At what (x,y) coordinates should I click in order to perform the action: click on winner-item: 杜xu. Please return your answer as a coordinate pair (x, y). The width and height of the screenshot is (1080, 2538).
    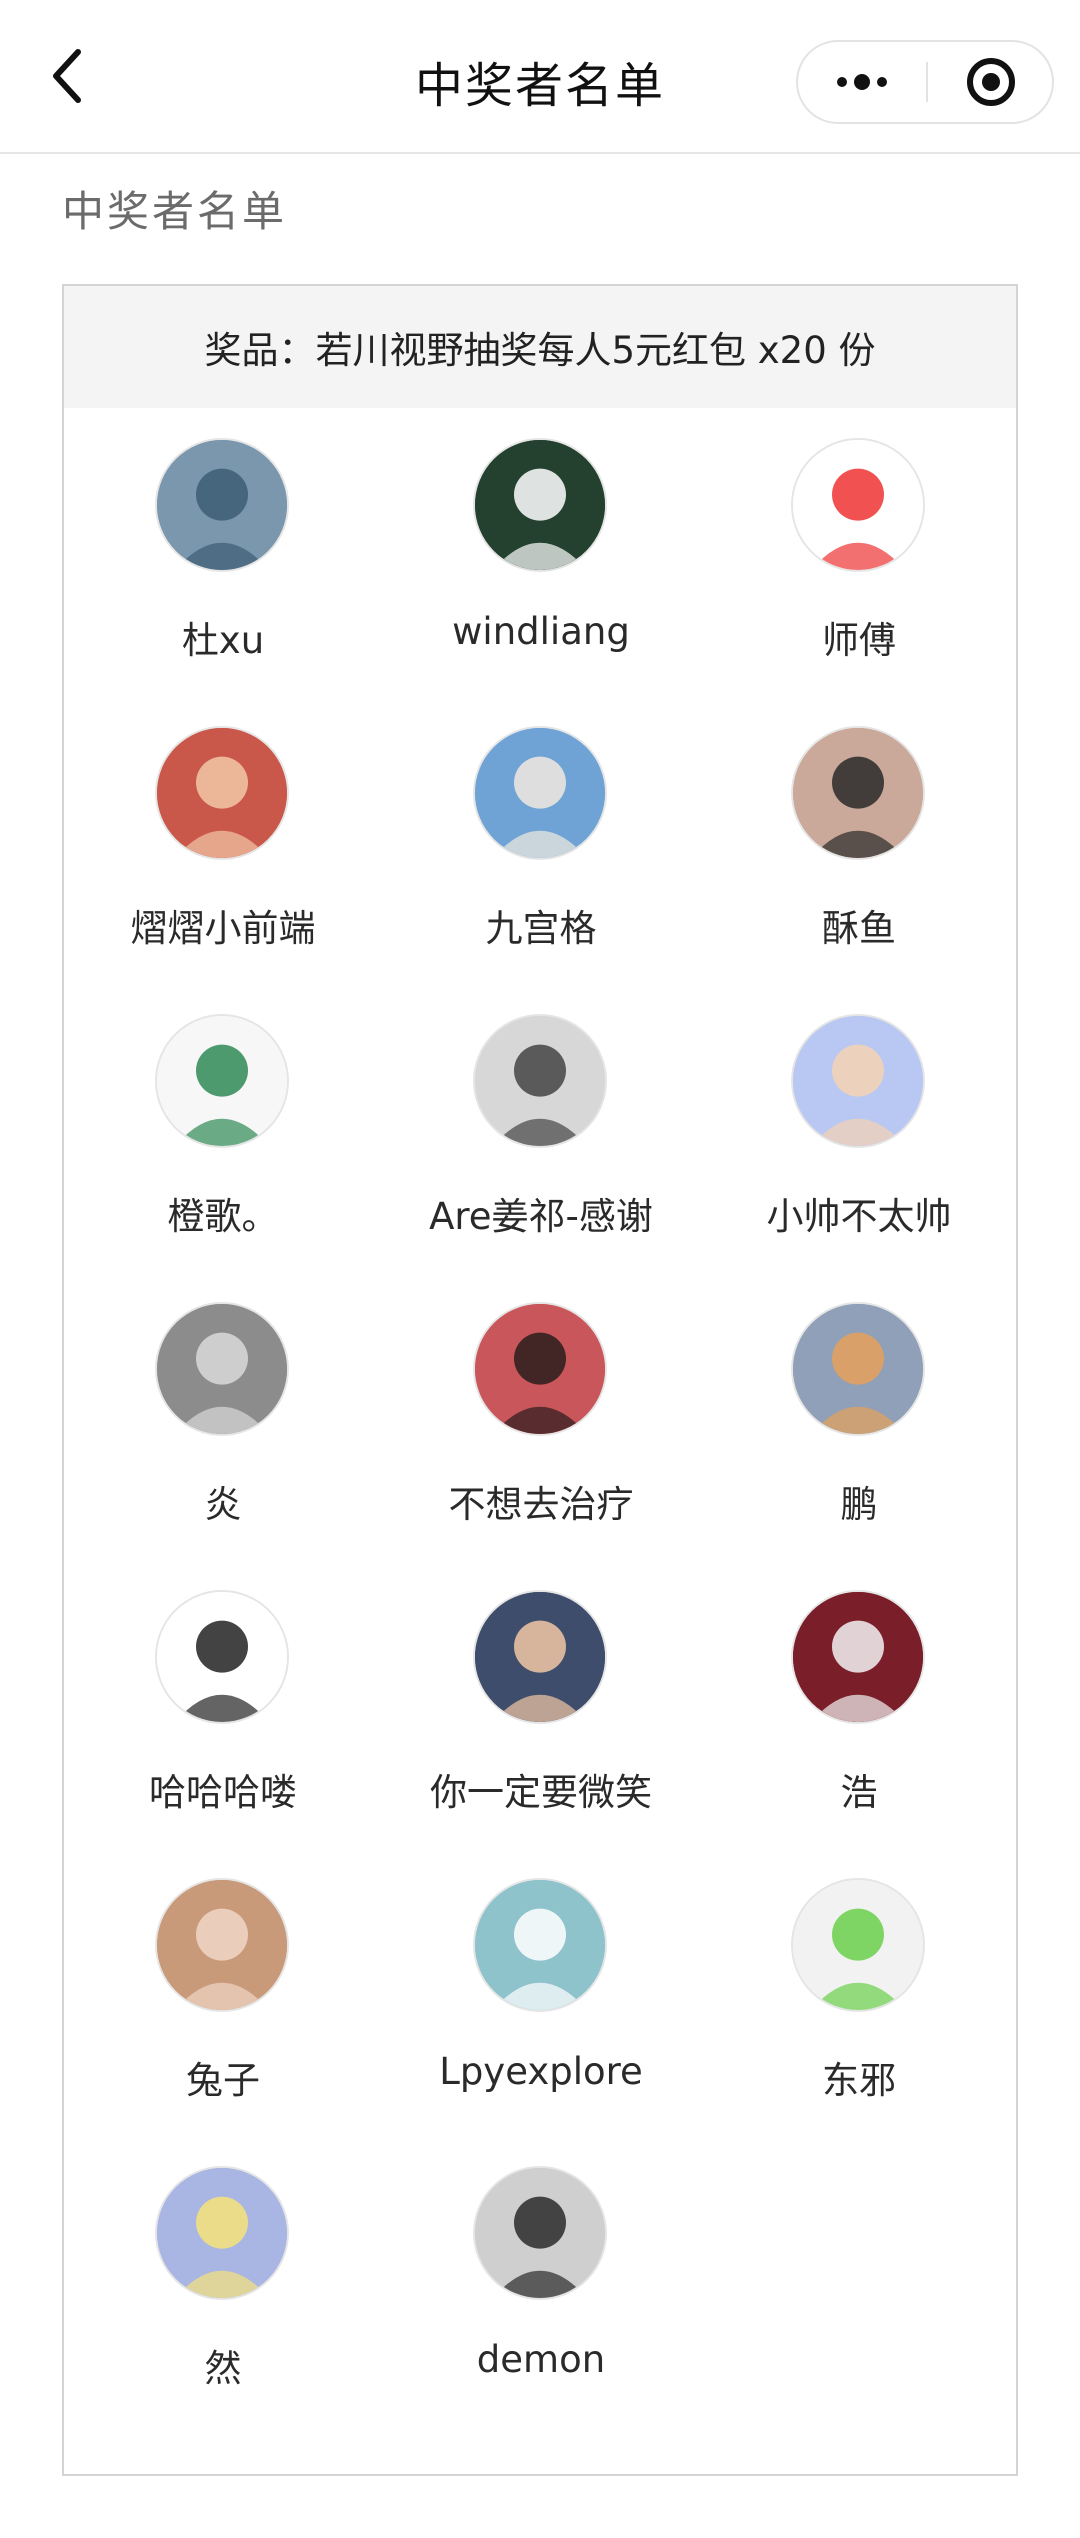
    Looking at the image, I should click on (223, 552).